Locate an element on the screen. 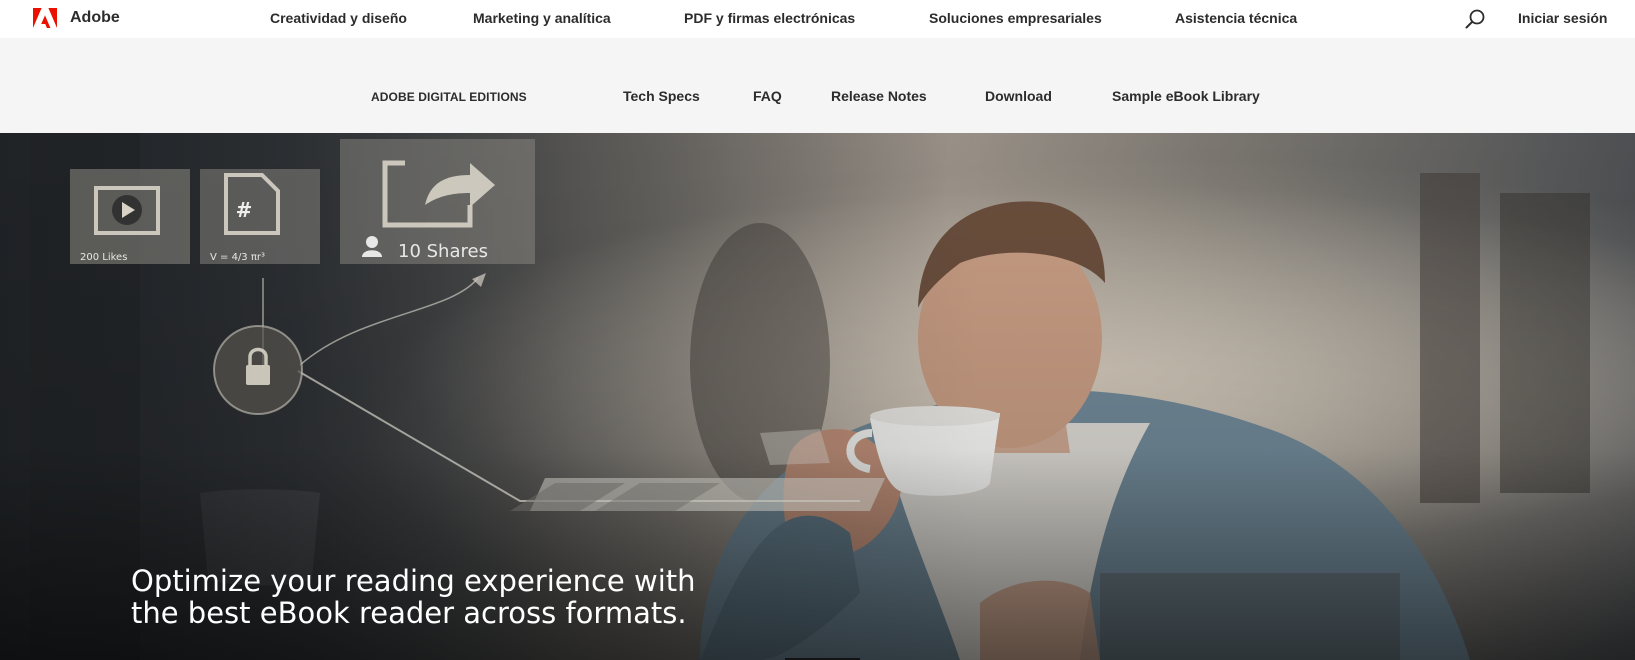 The width and height of the screenshot is (1635, 660). subnav-download: Download is located at coordinates (1018, 96).